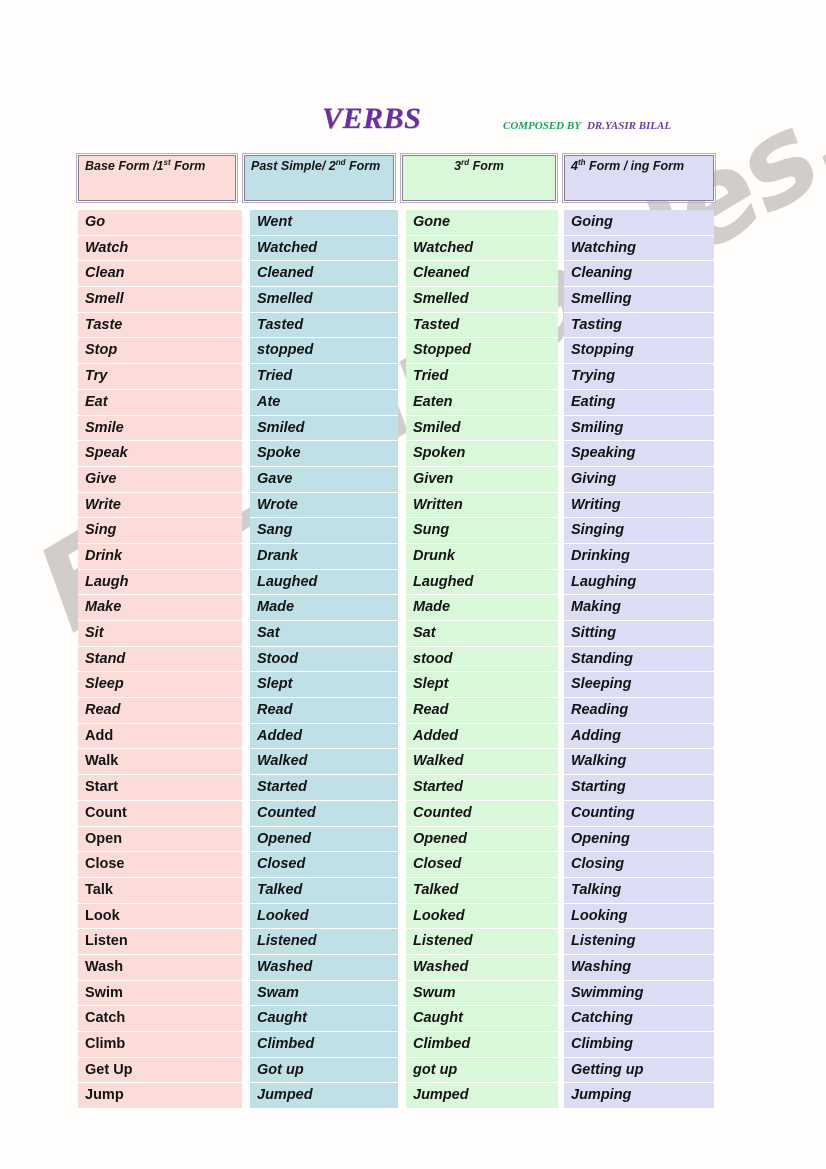  What do you see at coordinates (482, 967) in the screenshot?
I see `cell-third-form: Washed` at bounding box center [482, 967].